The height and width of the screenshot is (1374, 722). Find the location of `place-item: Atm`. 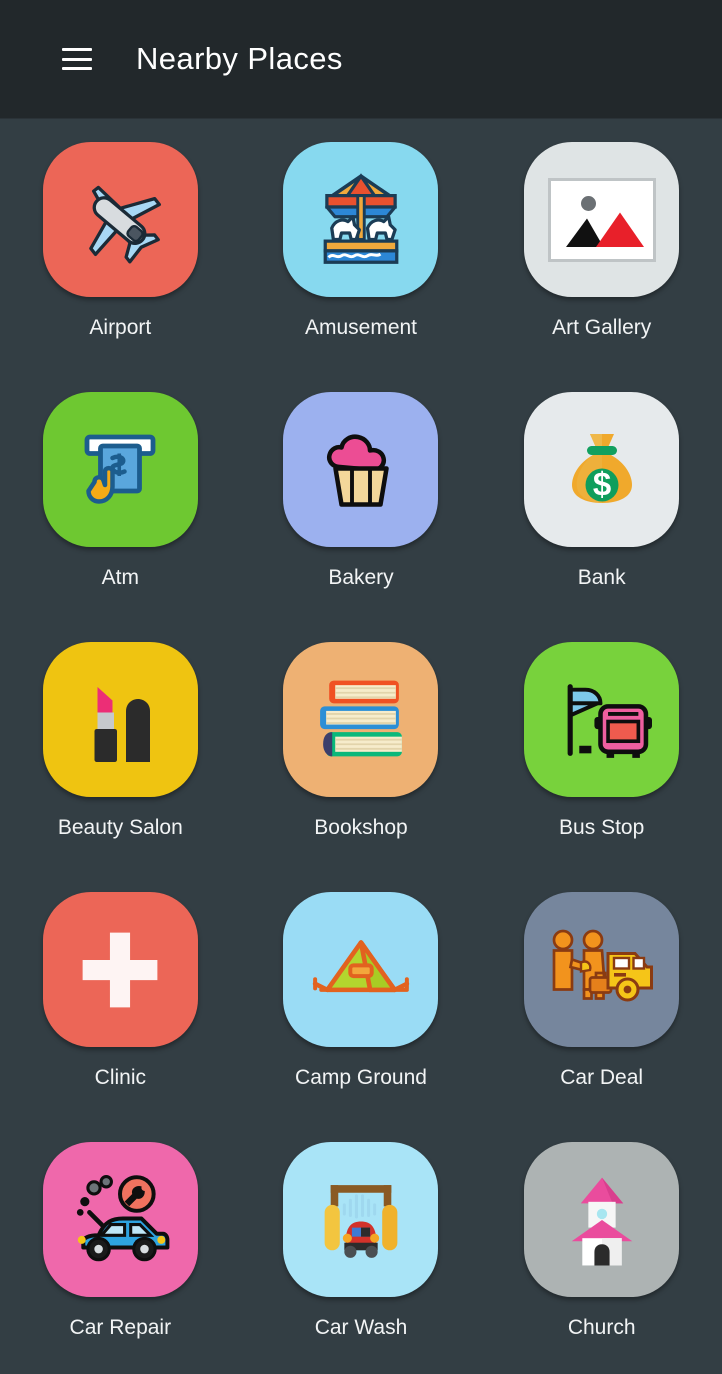

place-item: Atm is located at coordinates (120, 499).